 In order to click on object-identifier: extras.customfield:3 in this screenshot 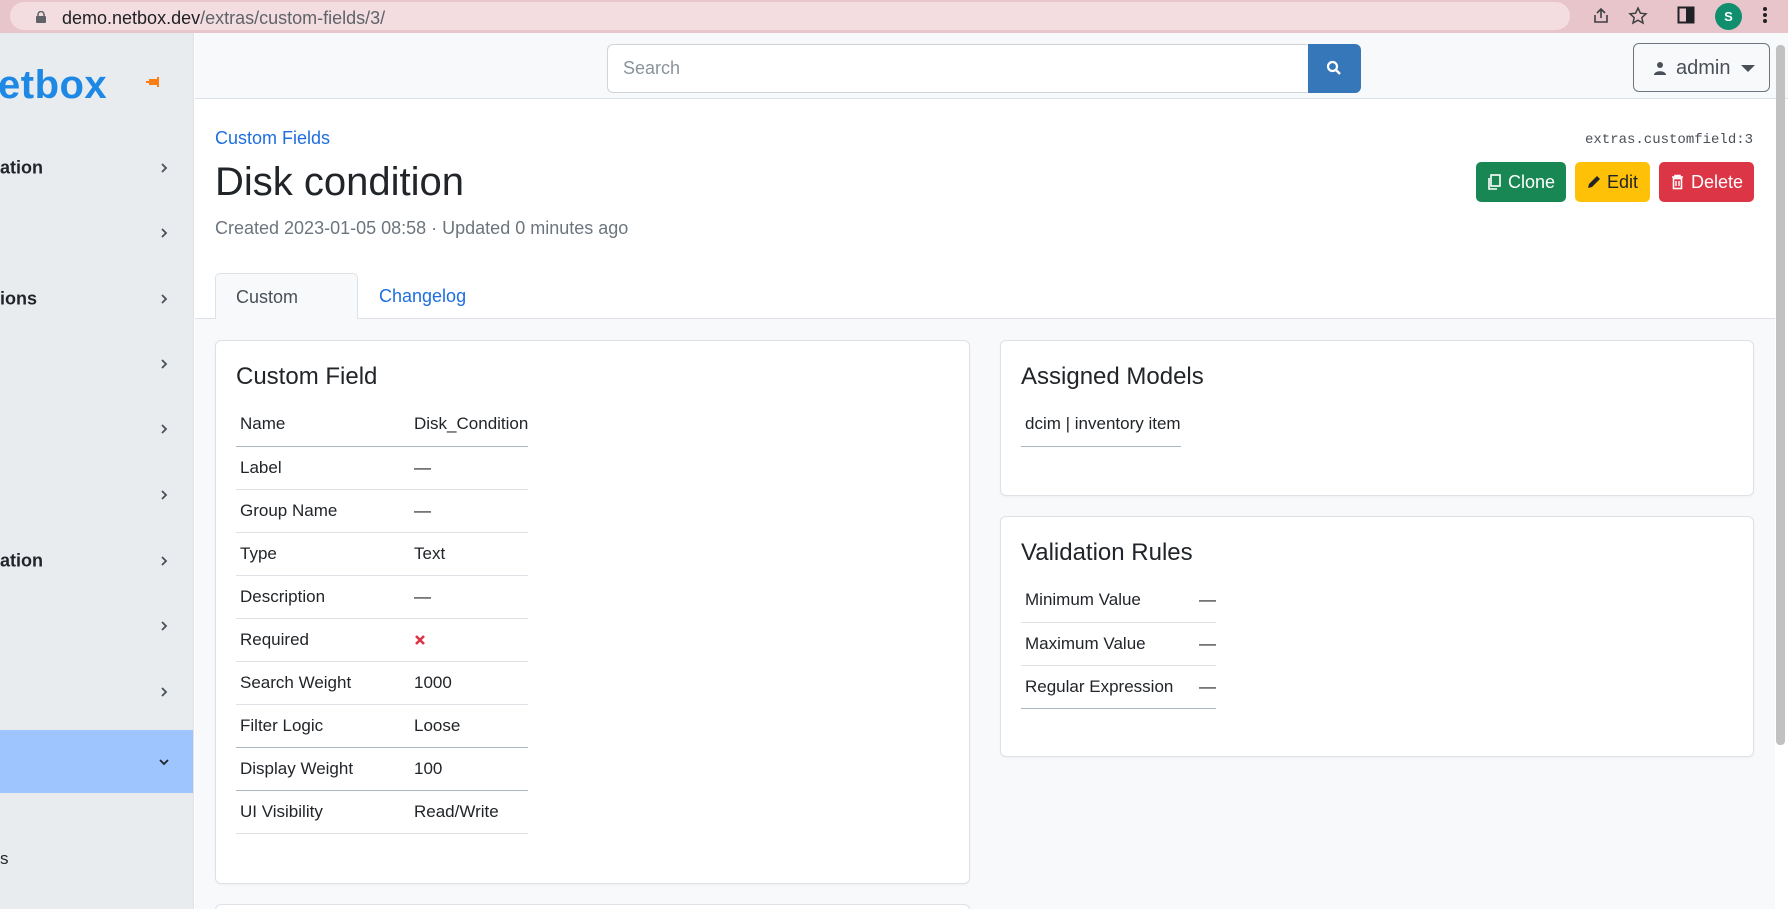, I will do `click(1669, 140)`.